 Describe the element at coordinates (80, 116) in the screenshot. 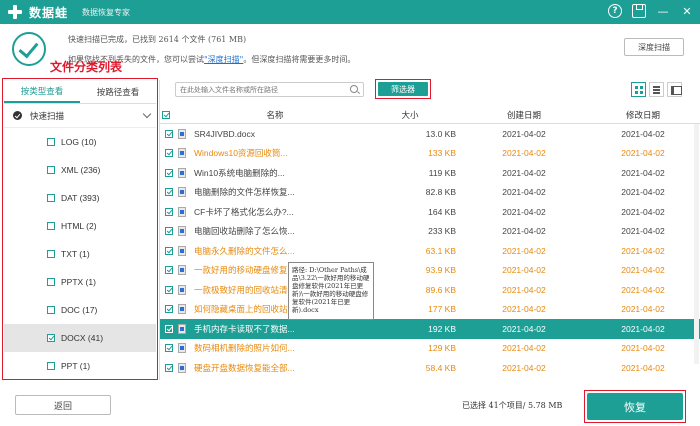

I see `quick-scan-group: 快速扫描` at that location.